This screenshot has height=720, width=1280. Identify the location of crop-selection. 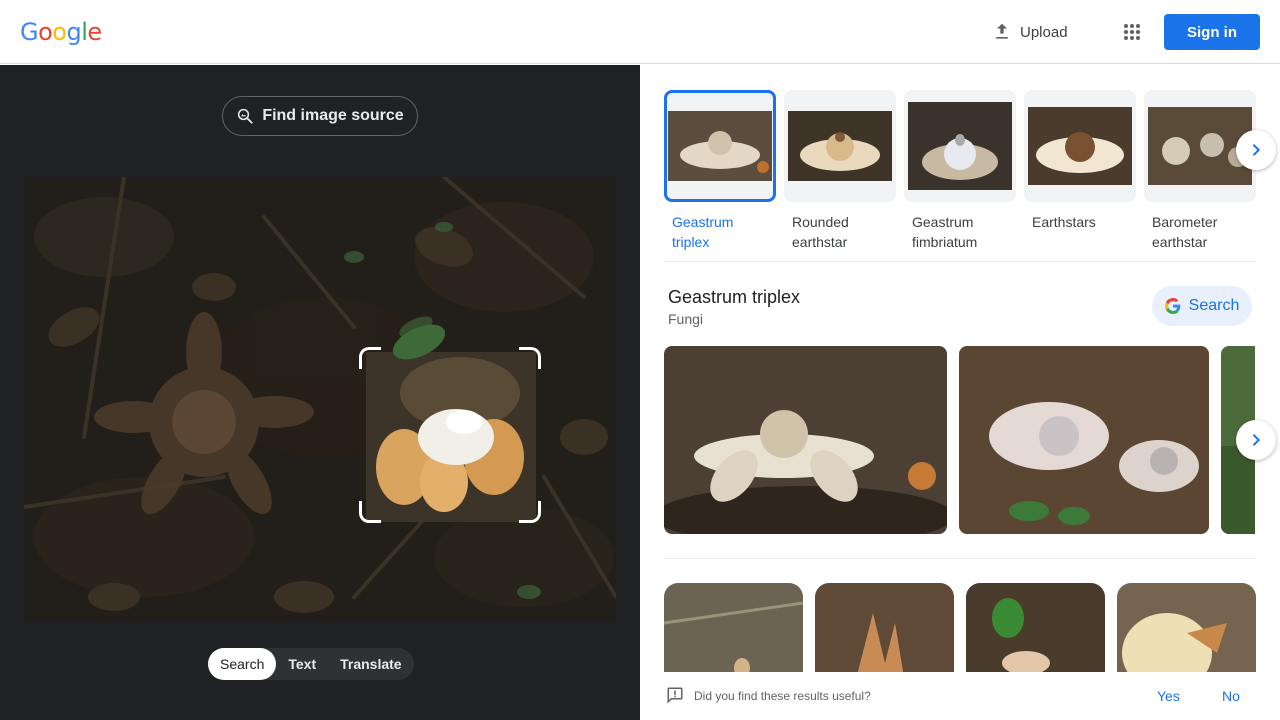
(450, 435).